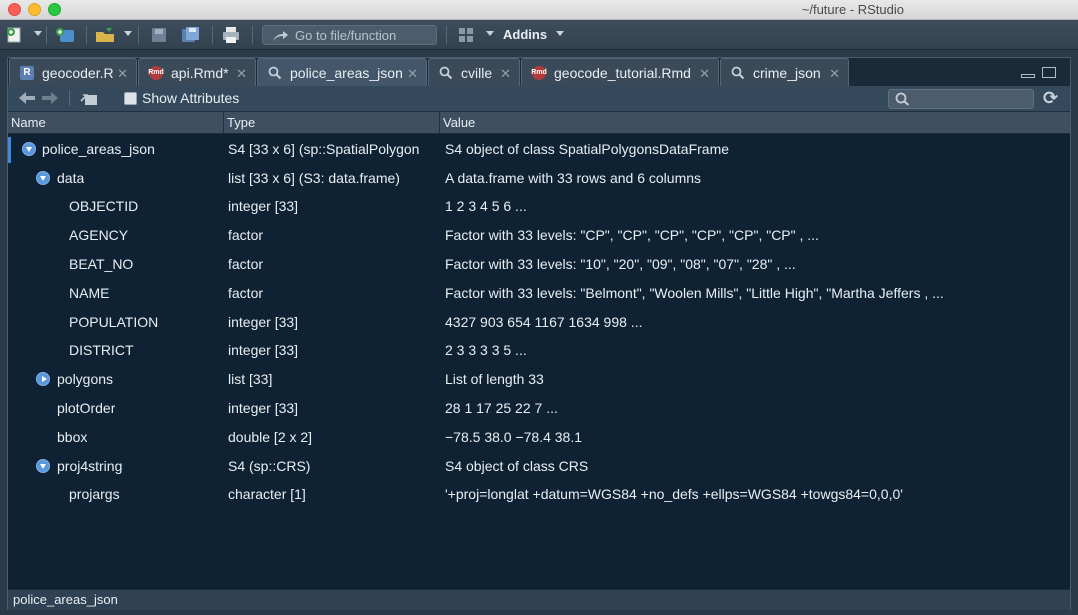  Describe the element at coordinates (514, 437) in the screenshot. I see `row-value: −78.5 38.0 −78.4 38.1` at that location.